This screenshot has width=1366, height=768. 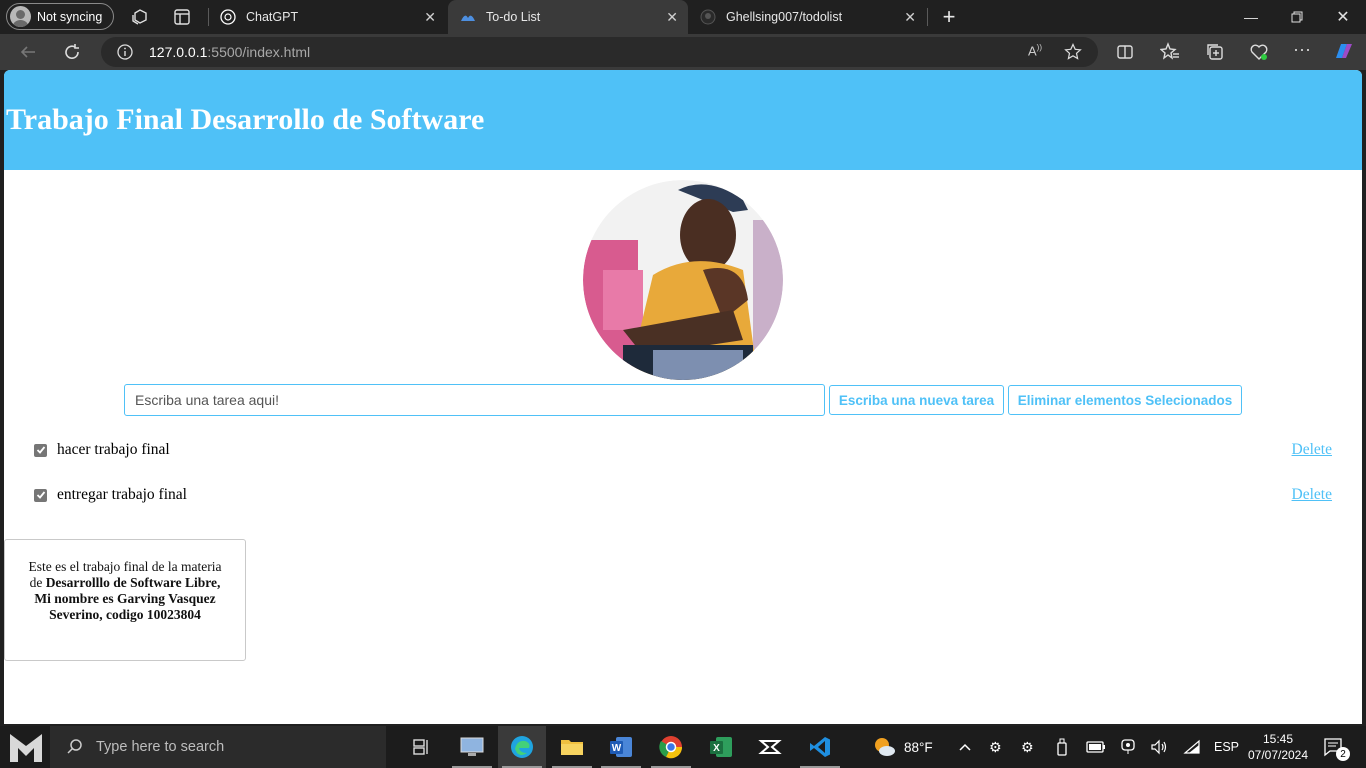 I want to click on back-icon, so click(x=28, y=52).